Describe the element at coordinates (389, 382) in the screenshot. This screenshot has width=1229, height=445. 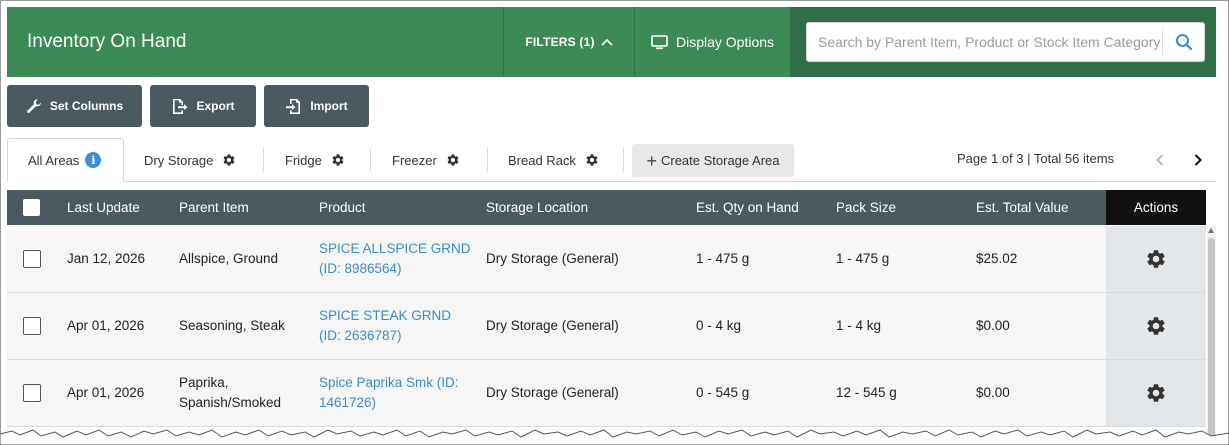
I see `product-name: Spice Paprika Smk (ID:` at that location.